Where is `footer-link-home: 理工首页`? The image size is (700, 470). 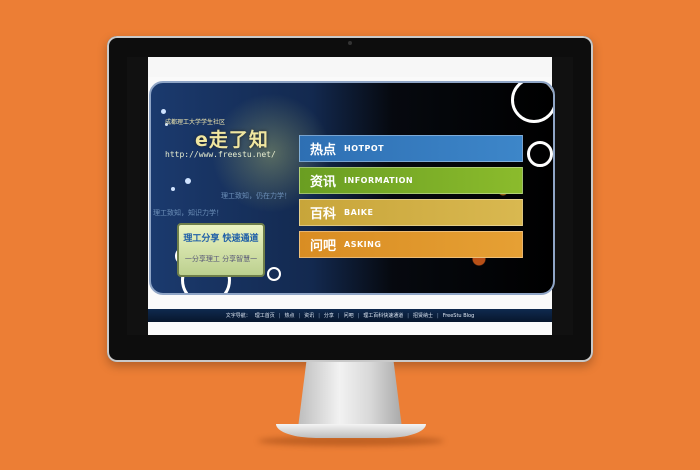
footer-link-home: 理工首页 is located at coordinates (265, 315).